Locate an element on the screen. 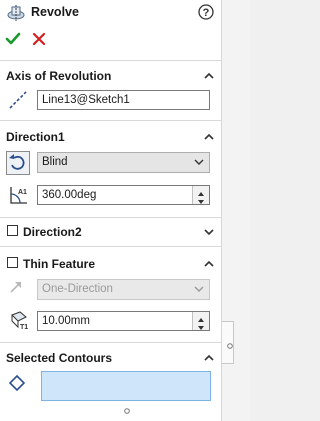  help-icon: ? is located at coordinates (206, 12).